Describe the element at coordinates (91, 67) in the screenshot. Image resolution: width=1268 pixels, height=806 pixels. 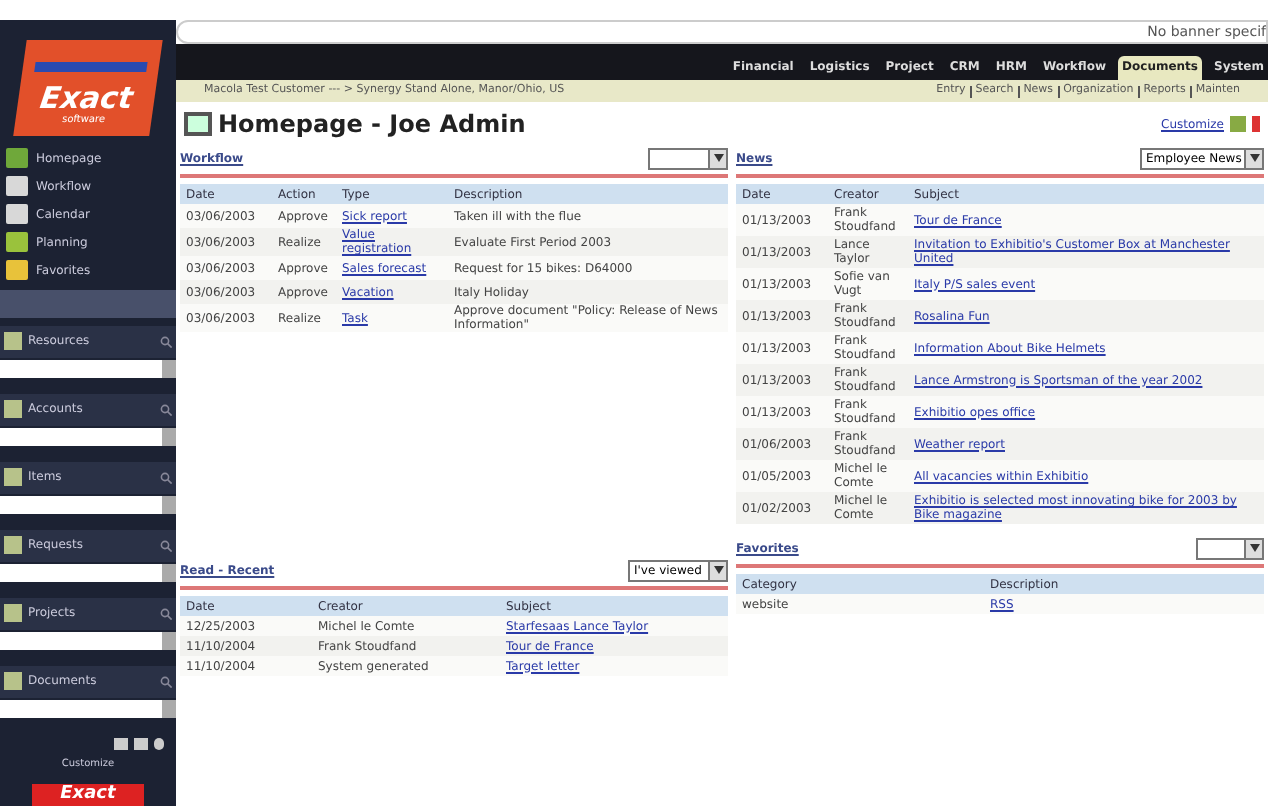
I see `stripe-icon` at that location.